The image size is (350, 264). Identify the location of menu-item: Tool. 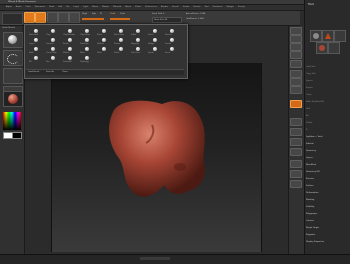
(206, 7).